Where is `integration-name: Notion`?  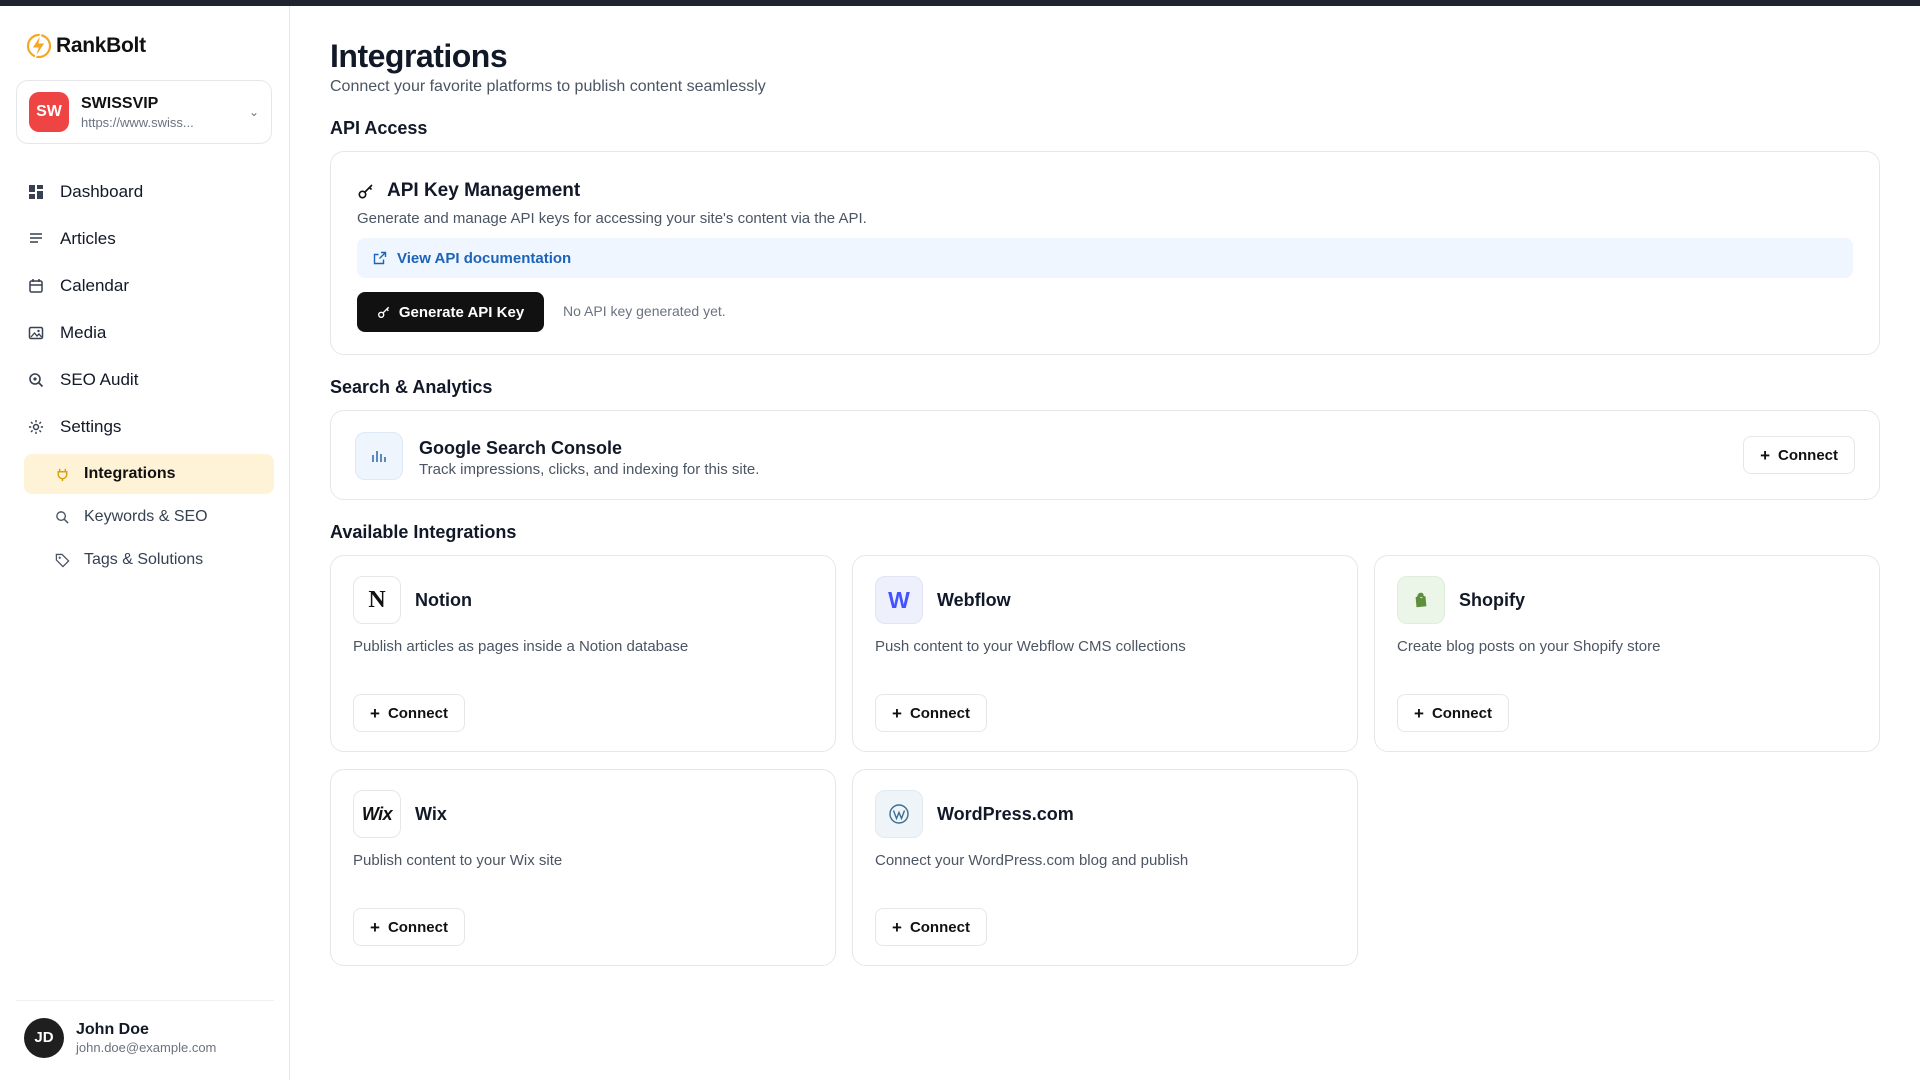
integration-name: Notion is located at coordinates (443, 600).